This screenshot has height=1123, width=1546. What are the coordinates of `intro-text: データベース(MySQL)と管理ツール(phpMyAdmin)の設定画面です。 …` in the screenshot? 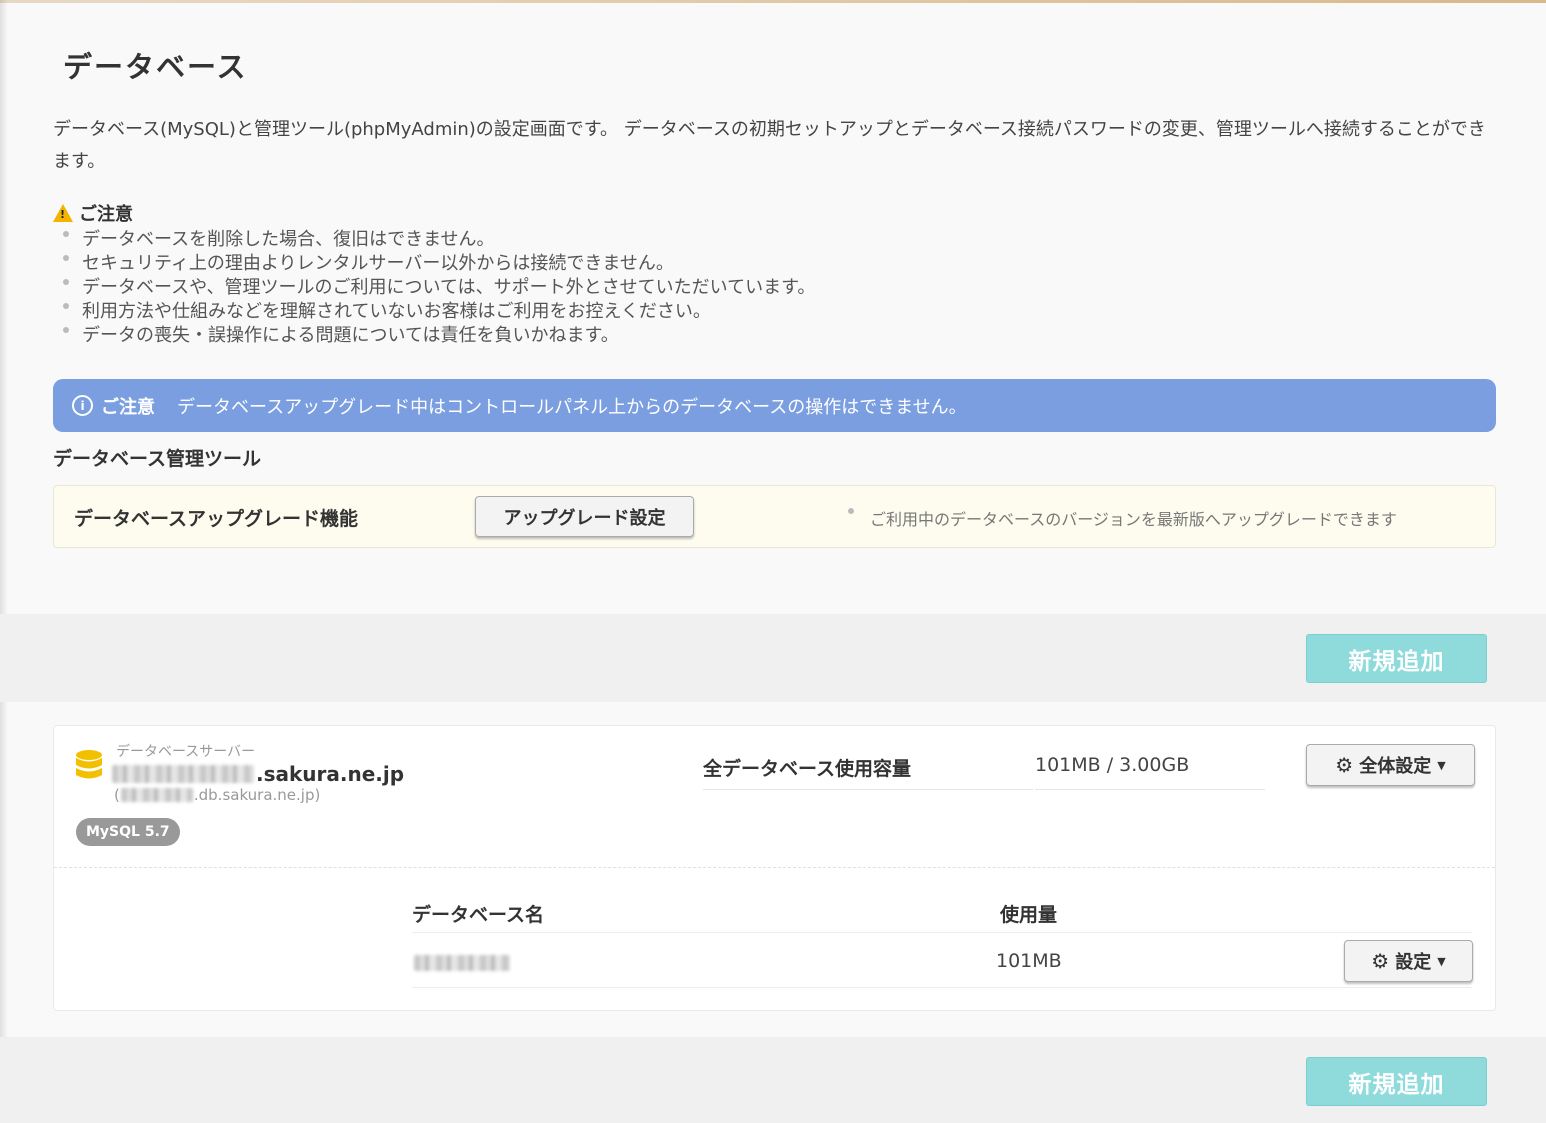 It's located at (769, 145).